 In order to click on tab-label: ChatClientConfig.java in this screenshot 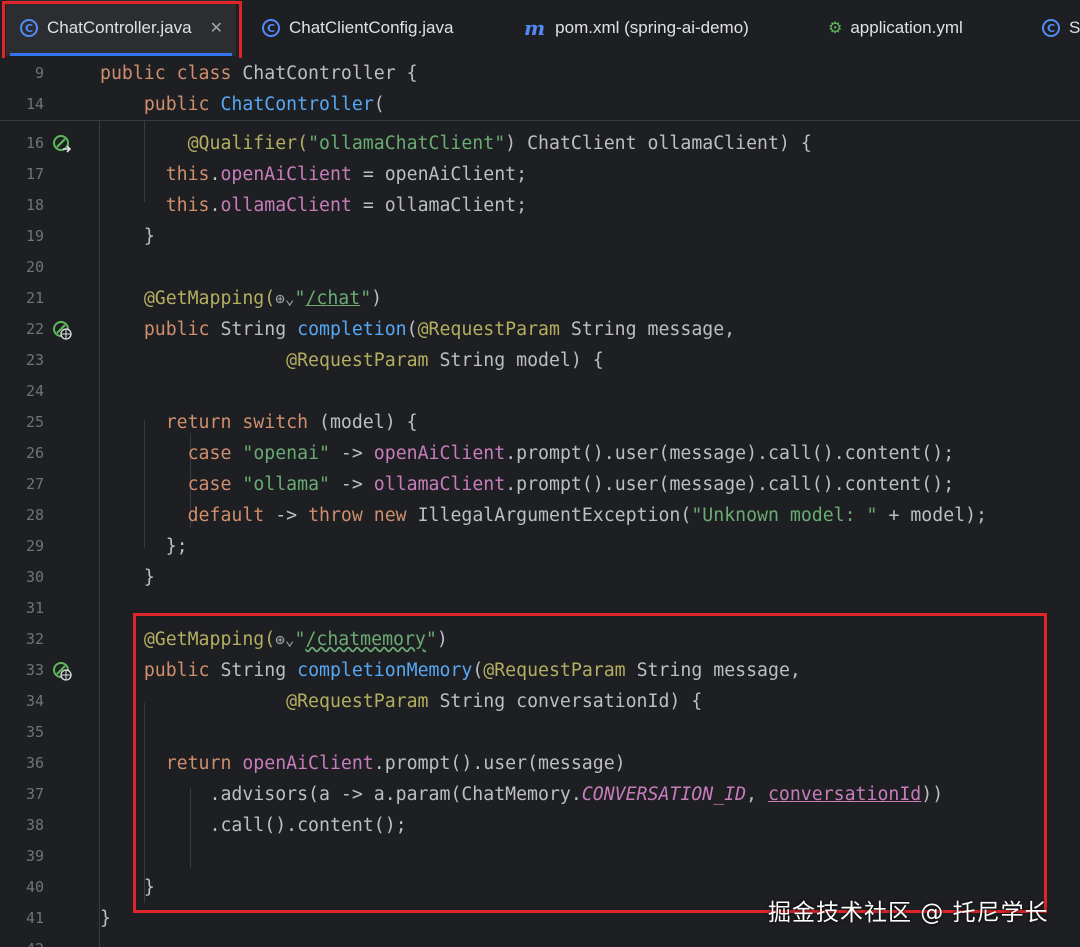, I will do `click(371, 27)`.